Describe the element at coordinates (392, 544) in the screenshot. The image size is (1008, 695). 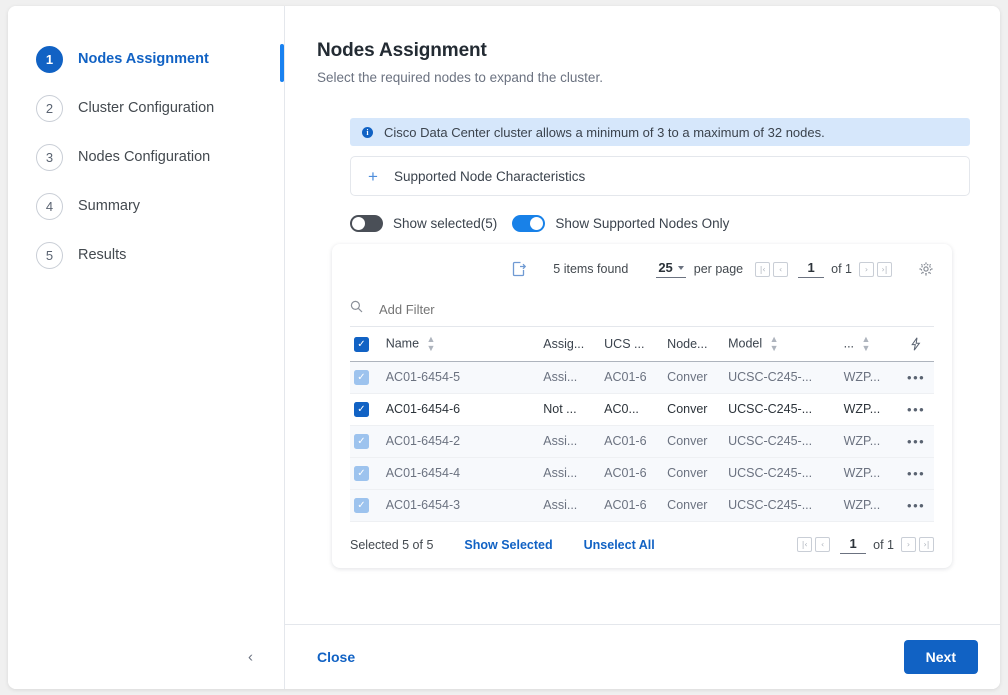
I see `selected-count-text: Selected 5 of 5` at that location.